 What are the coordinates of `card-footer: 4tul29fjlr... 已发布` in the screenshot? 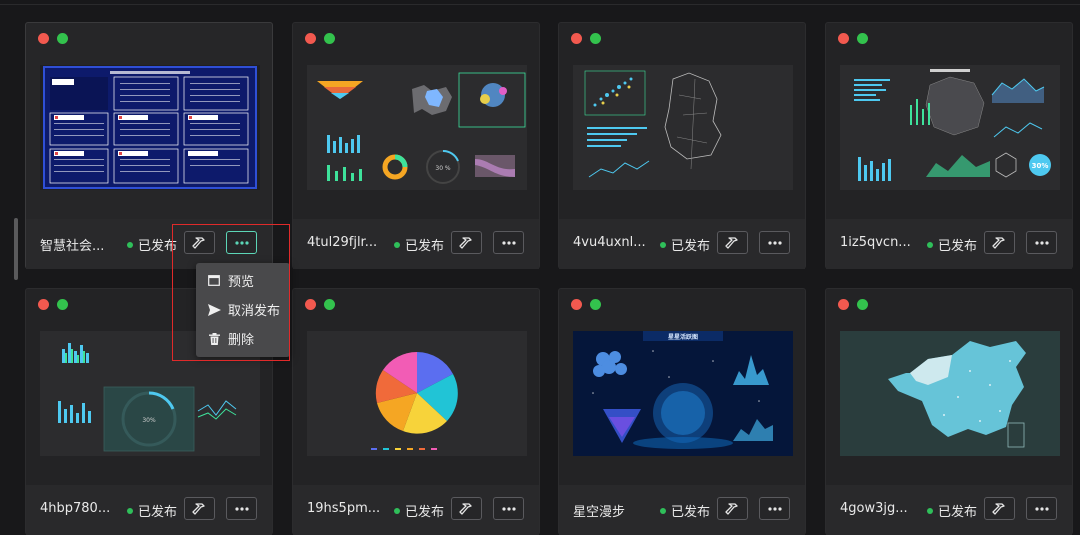 It's located at (416, 244).